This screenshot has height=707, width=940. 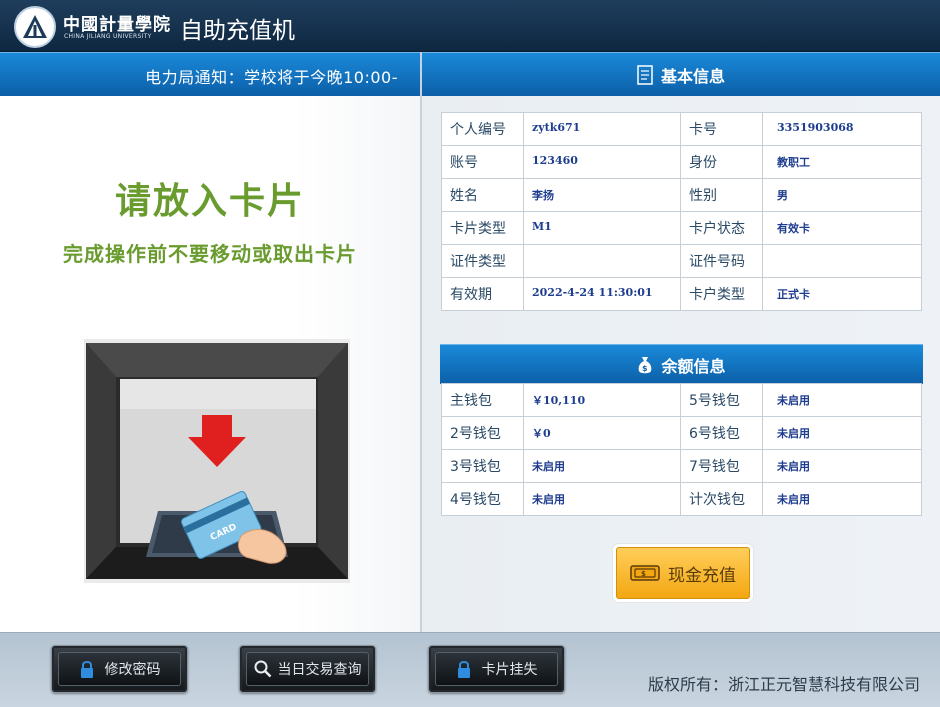 I want to click on basic-info-value: zytk671, so click(x=602, y=129).